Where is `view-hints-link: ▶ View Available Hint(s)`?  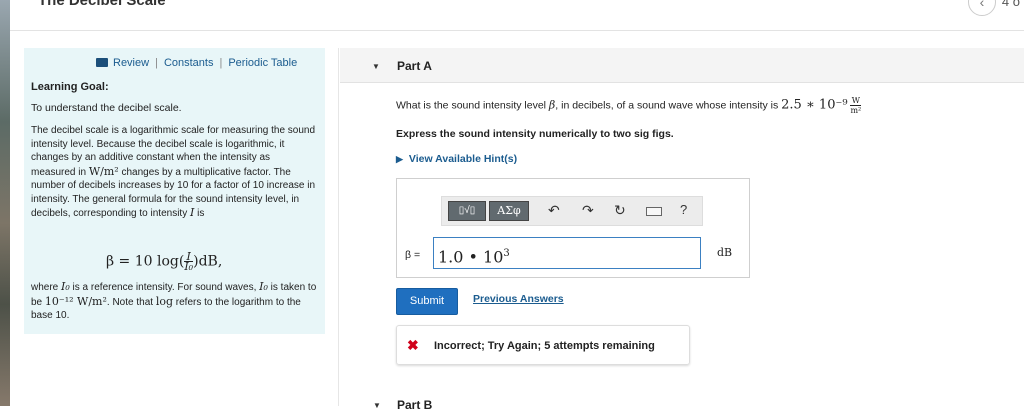
view-hints-link: ▶ View Available Hint(s) is located at coordinates (456, 159).